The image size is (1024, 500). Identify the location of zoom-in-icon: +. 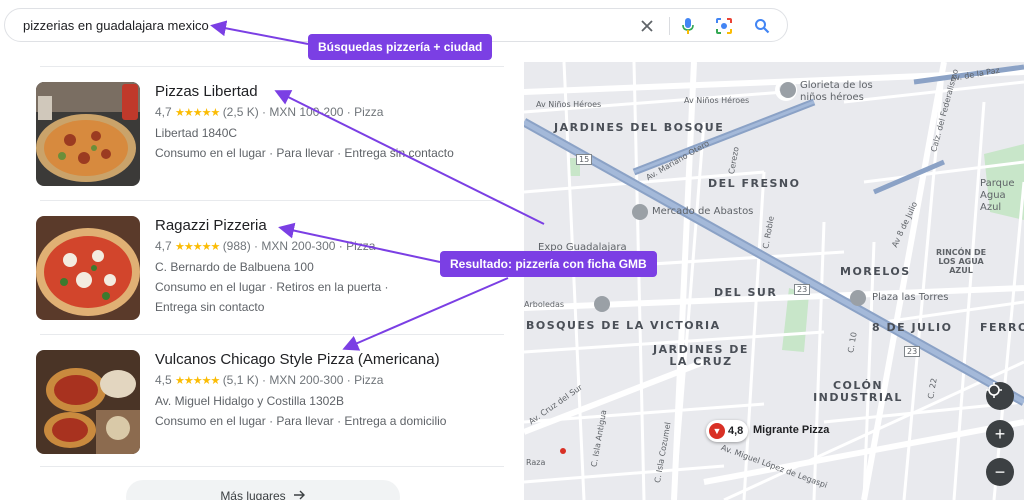
(1000, 434).